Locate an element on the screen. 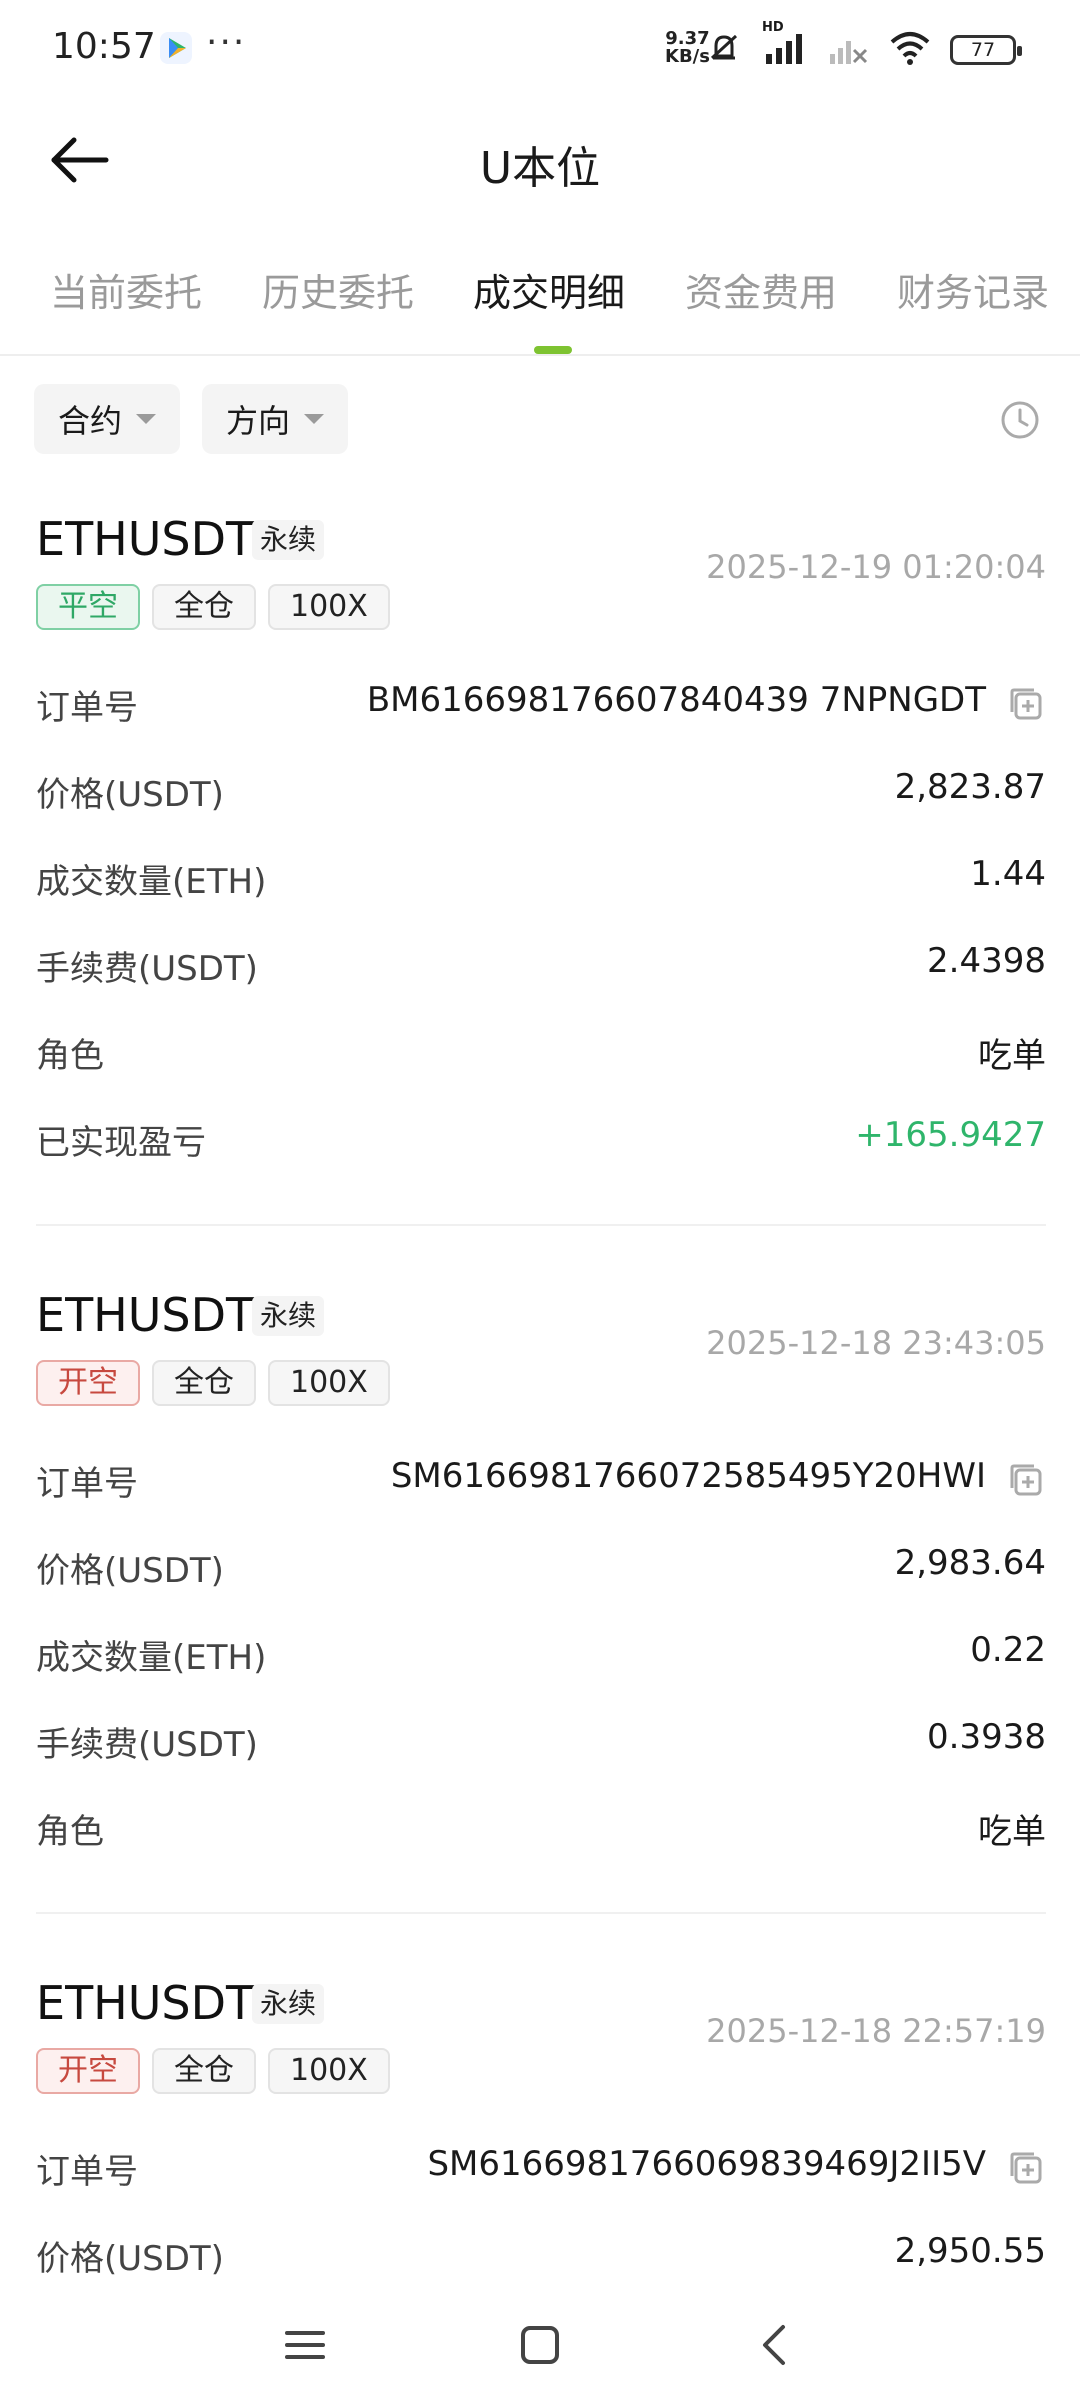 The width and height of the screenshot is (1080, 2400). home-square-icon is located at coordinates (540, 2345).